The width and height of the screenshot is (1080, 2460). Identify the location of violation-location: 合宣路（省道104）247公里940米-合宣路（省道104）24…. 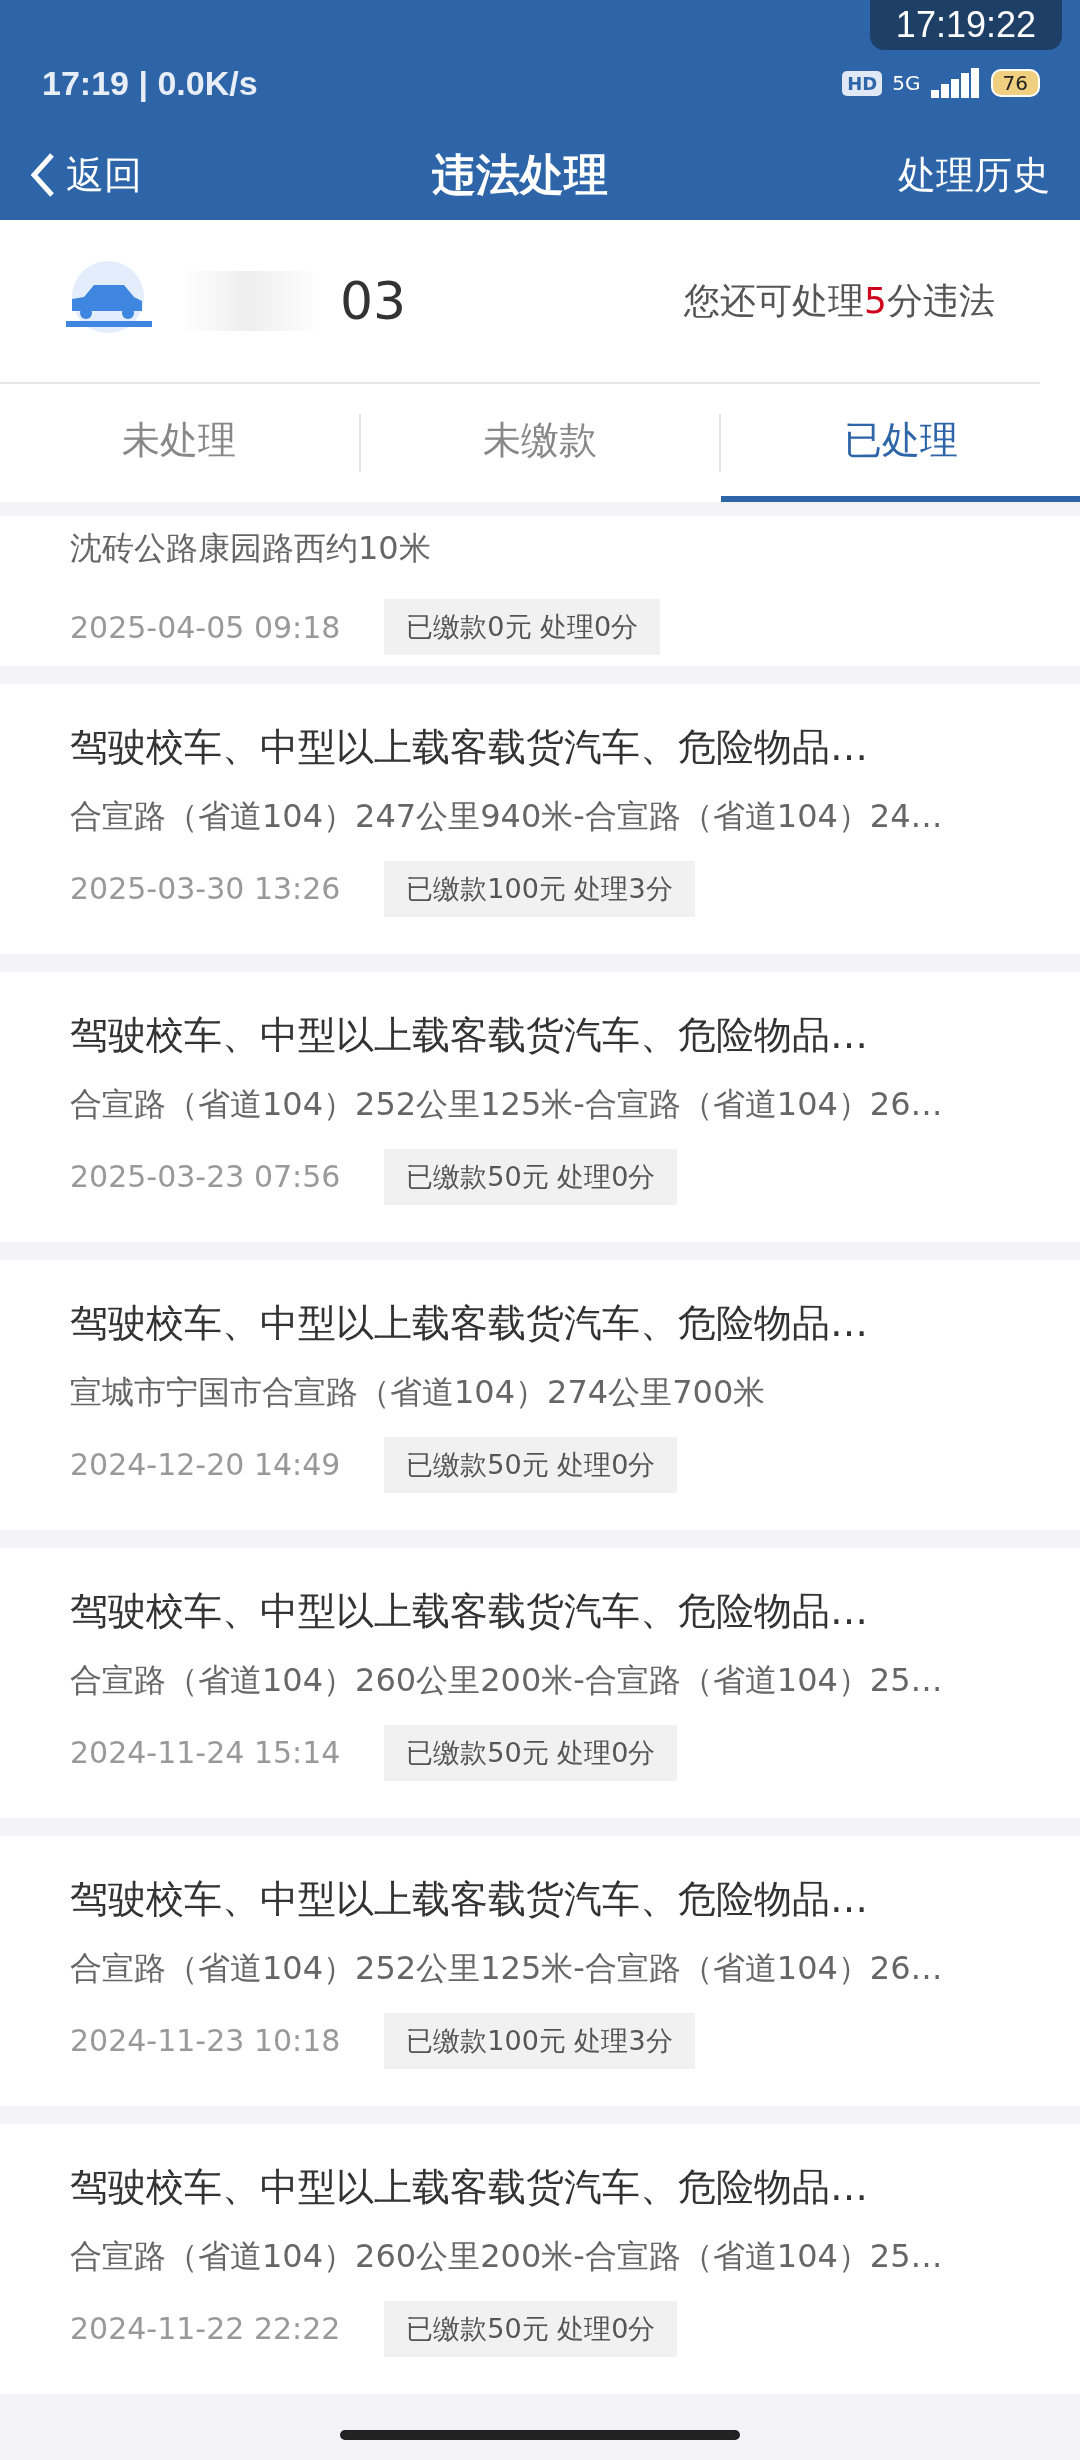
(507, 816).